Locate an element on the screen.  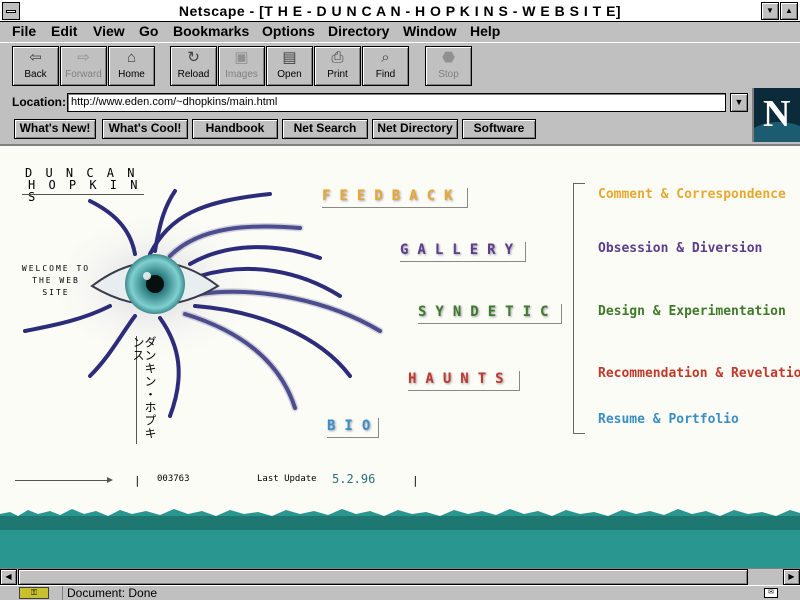
horizontal-scrollbar: ◀ ▶ is located at coordinates (400, 576).